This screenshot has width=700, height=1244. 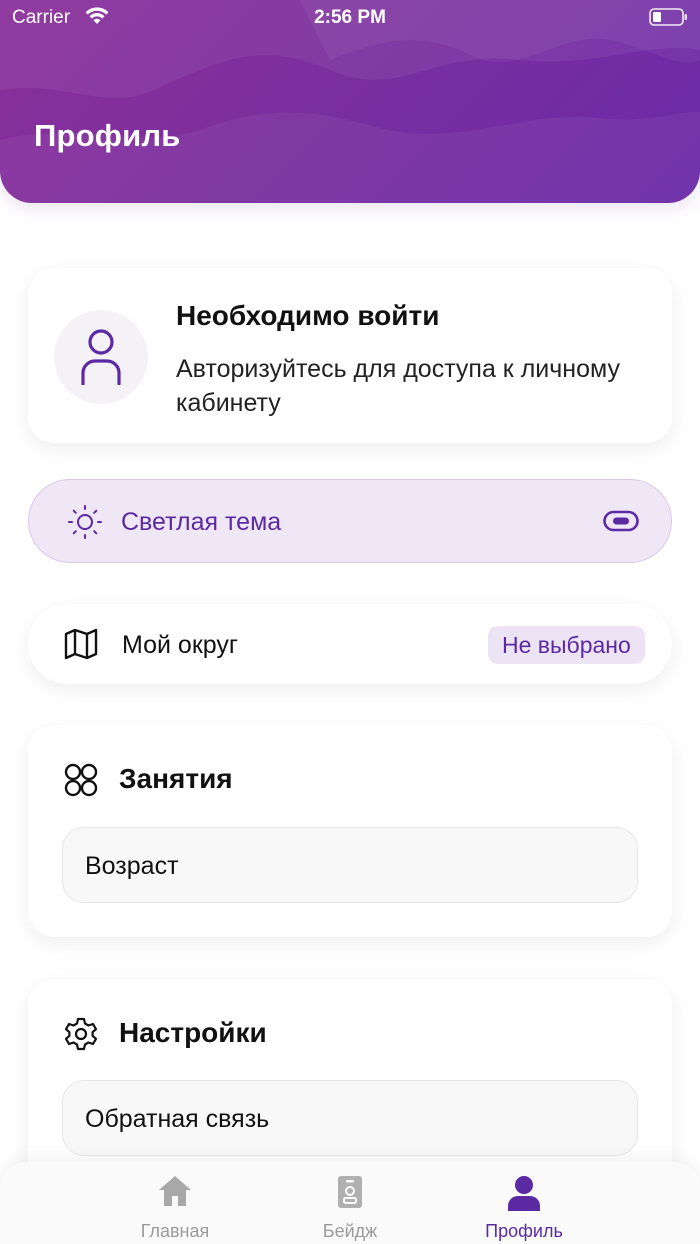 I want to click on status-bar: Carrier 2:56 PM, so click(x=350, y=18).